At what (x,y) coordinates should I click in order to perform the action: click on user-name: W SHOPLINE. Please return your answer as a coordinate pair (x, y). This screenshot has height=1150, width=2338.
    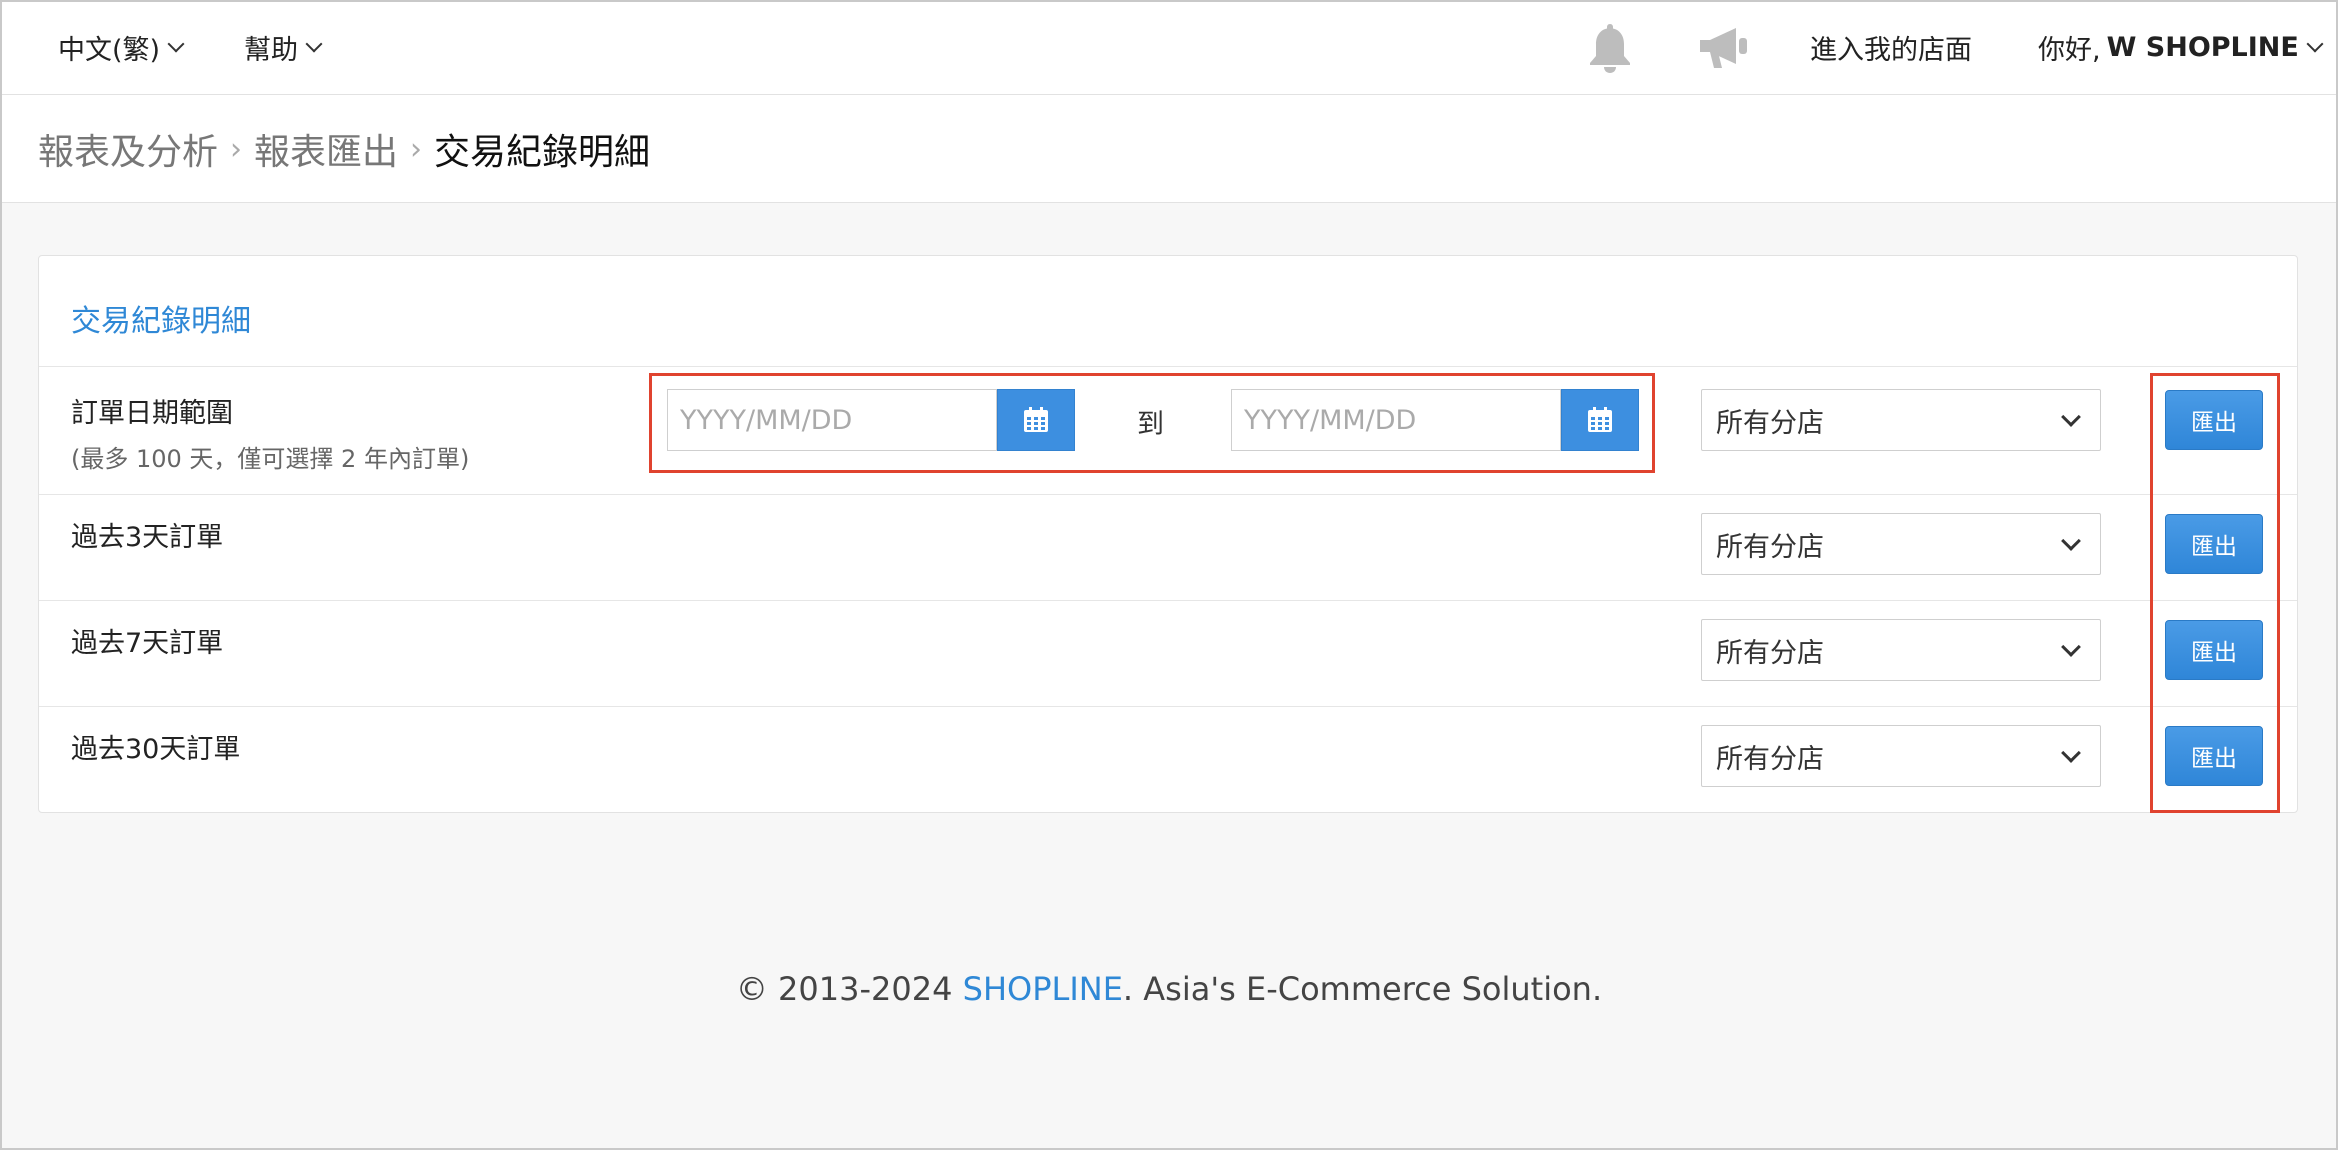
    Looking at the image, I should click on (2202, 47).